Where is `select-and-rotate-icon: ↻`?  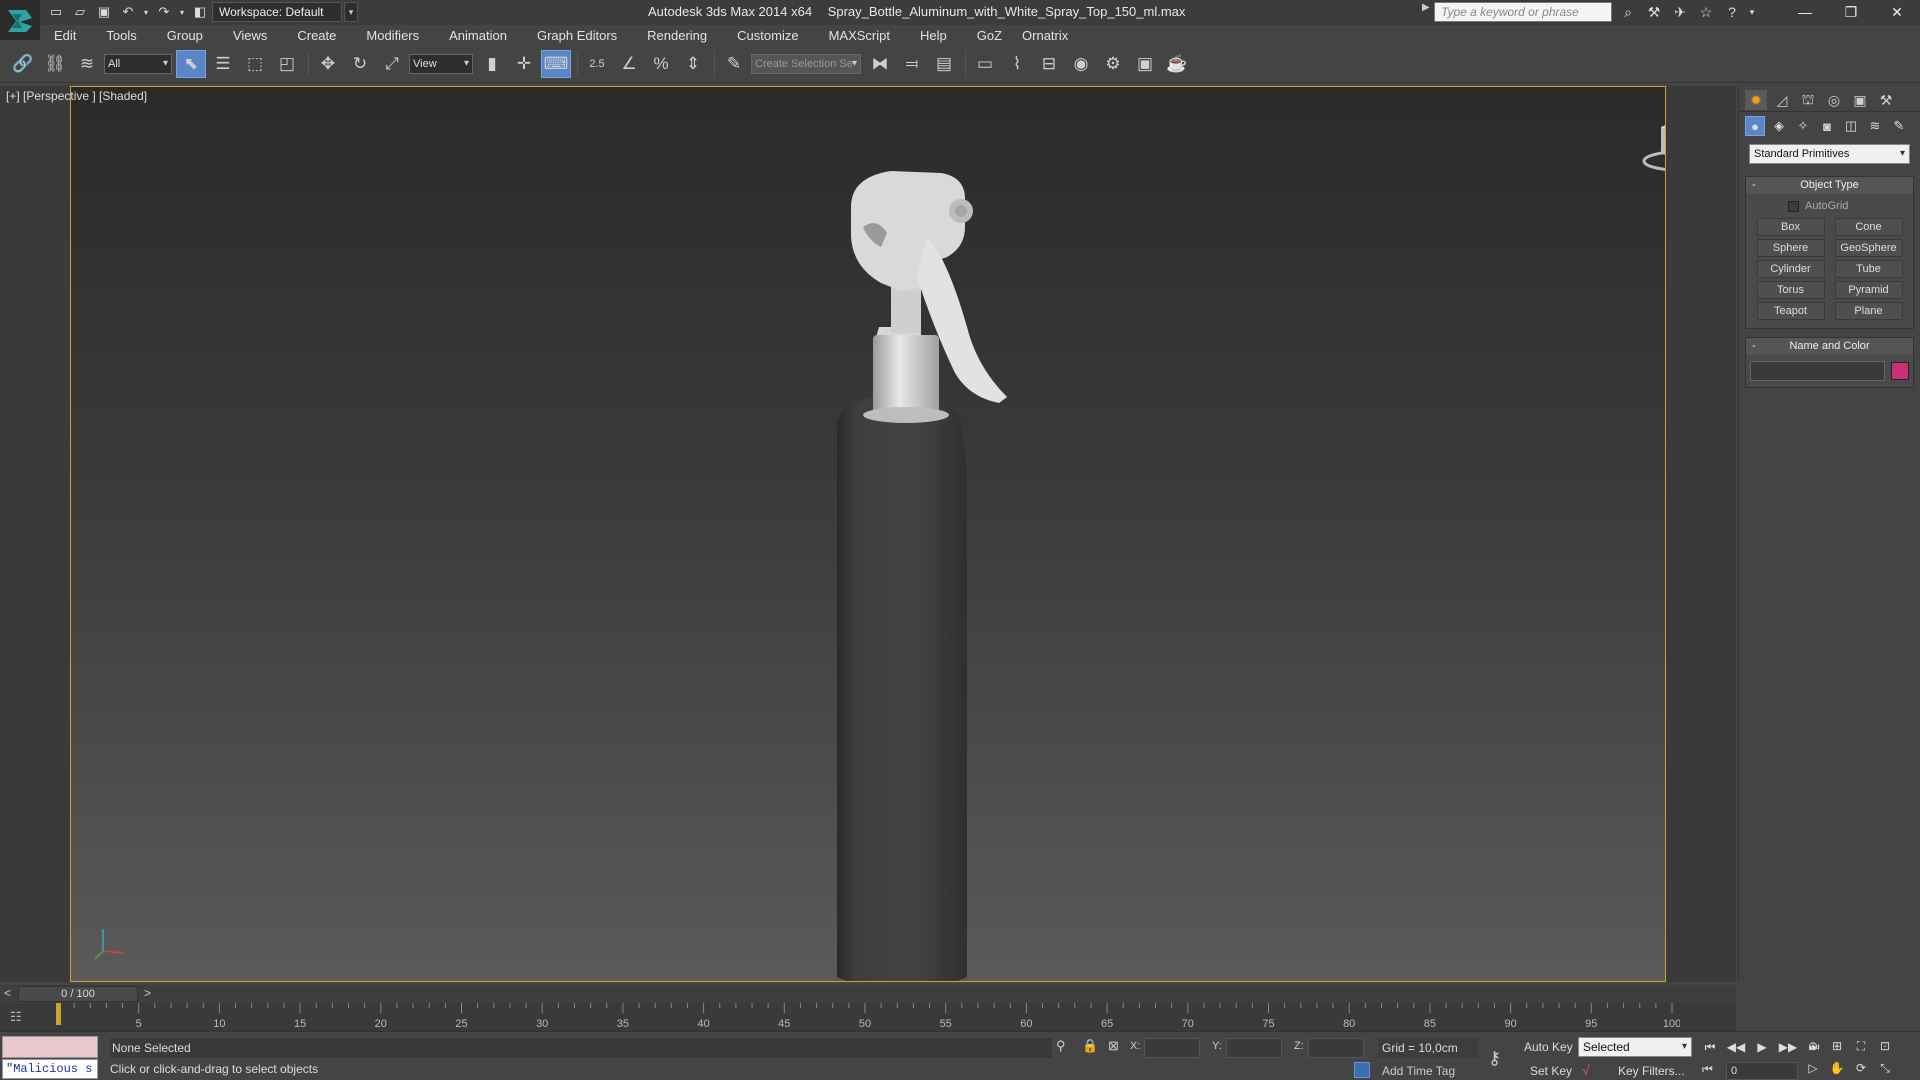 select-and-rotate-icon: ↻ is located at coordinates (360, 64).